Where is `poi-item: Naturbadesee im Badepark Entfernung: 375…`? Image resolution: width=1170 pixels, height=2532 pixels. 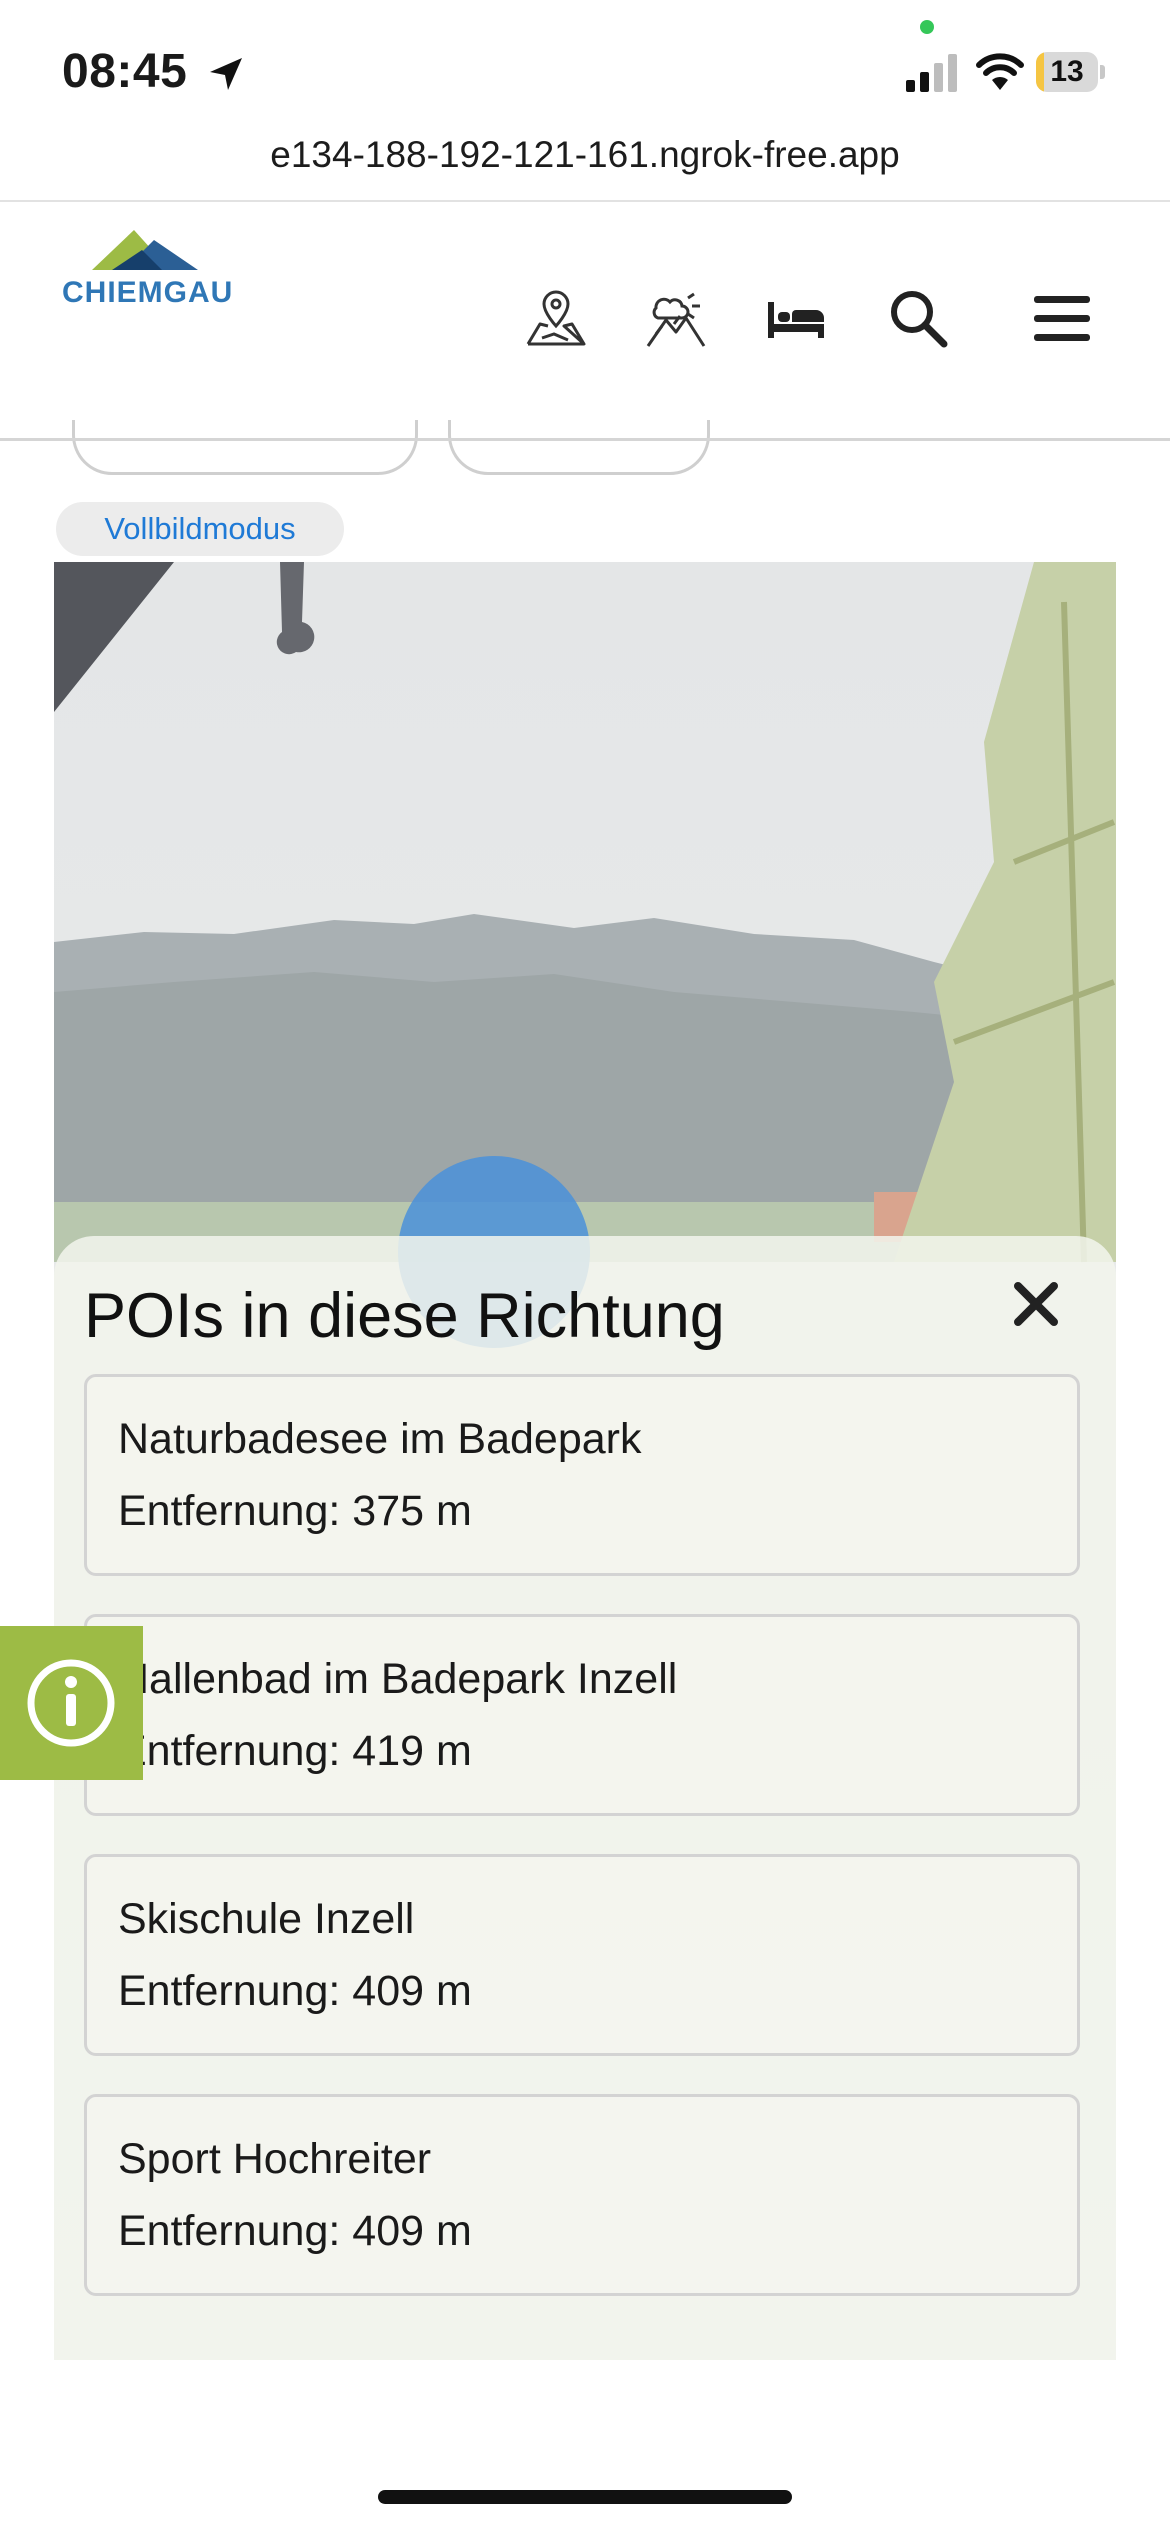
poi-item: Naturbadesee im Badepark Entfernung: 375… is located at coordinates (582, 1475).